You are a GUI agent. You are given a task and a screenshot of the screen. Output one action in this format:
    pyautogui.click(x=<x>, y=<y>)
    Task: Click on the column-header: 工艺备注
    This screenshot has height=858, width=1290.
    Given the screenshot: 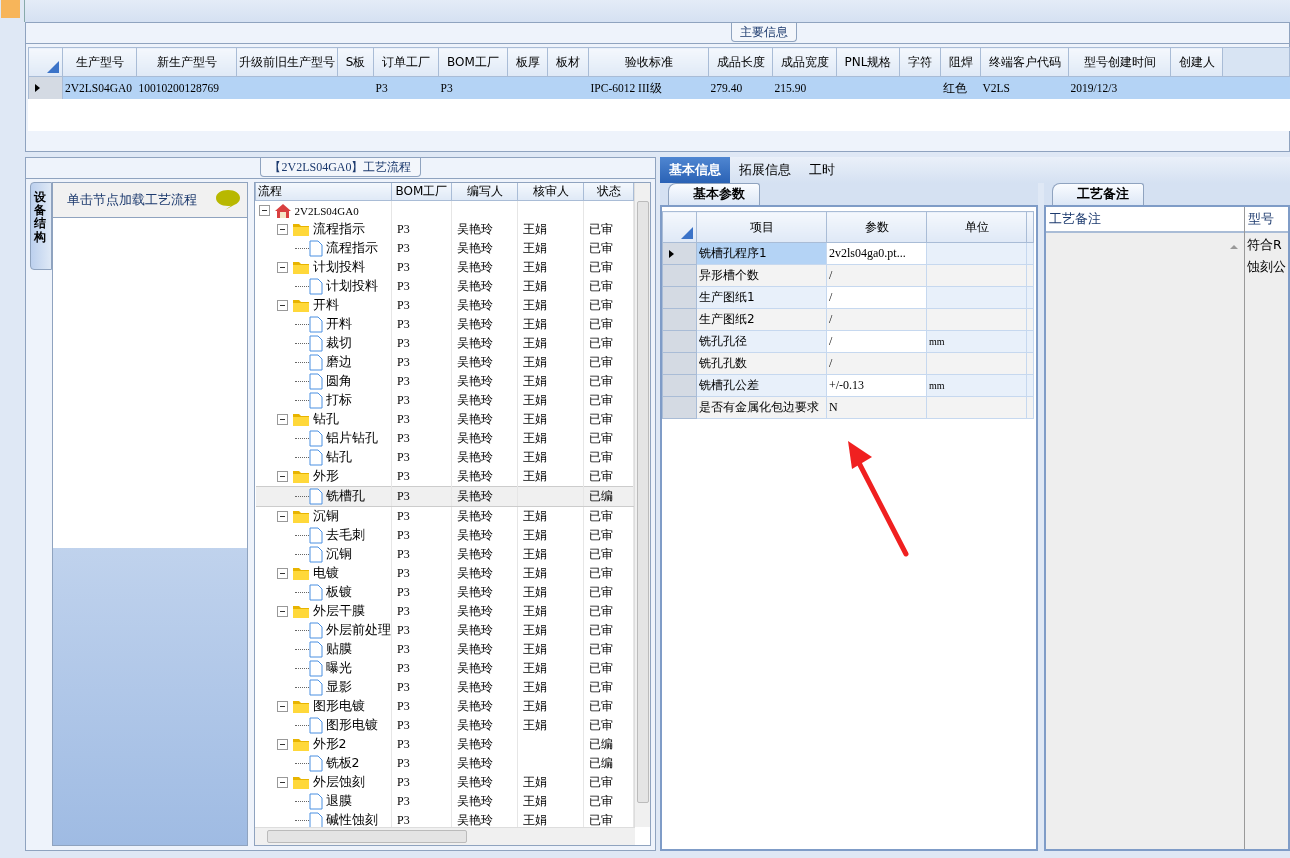 What is the action you would take?
    pyautogui.click(x=1145, y=220)
    